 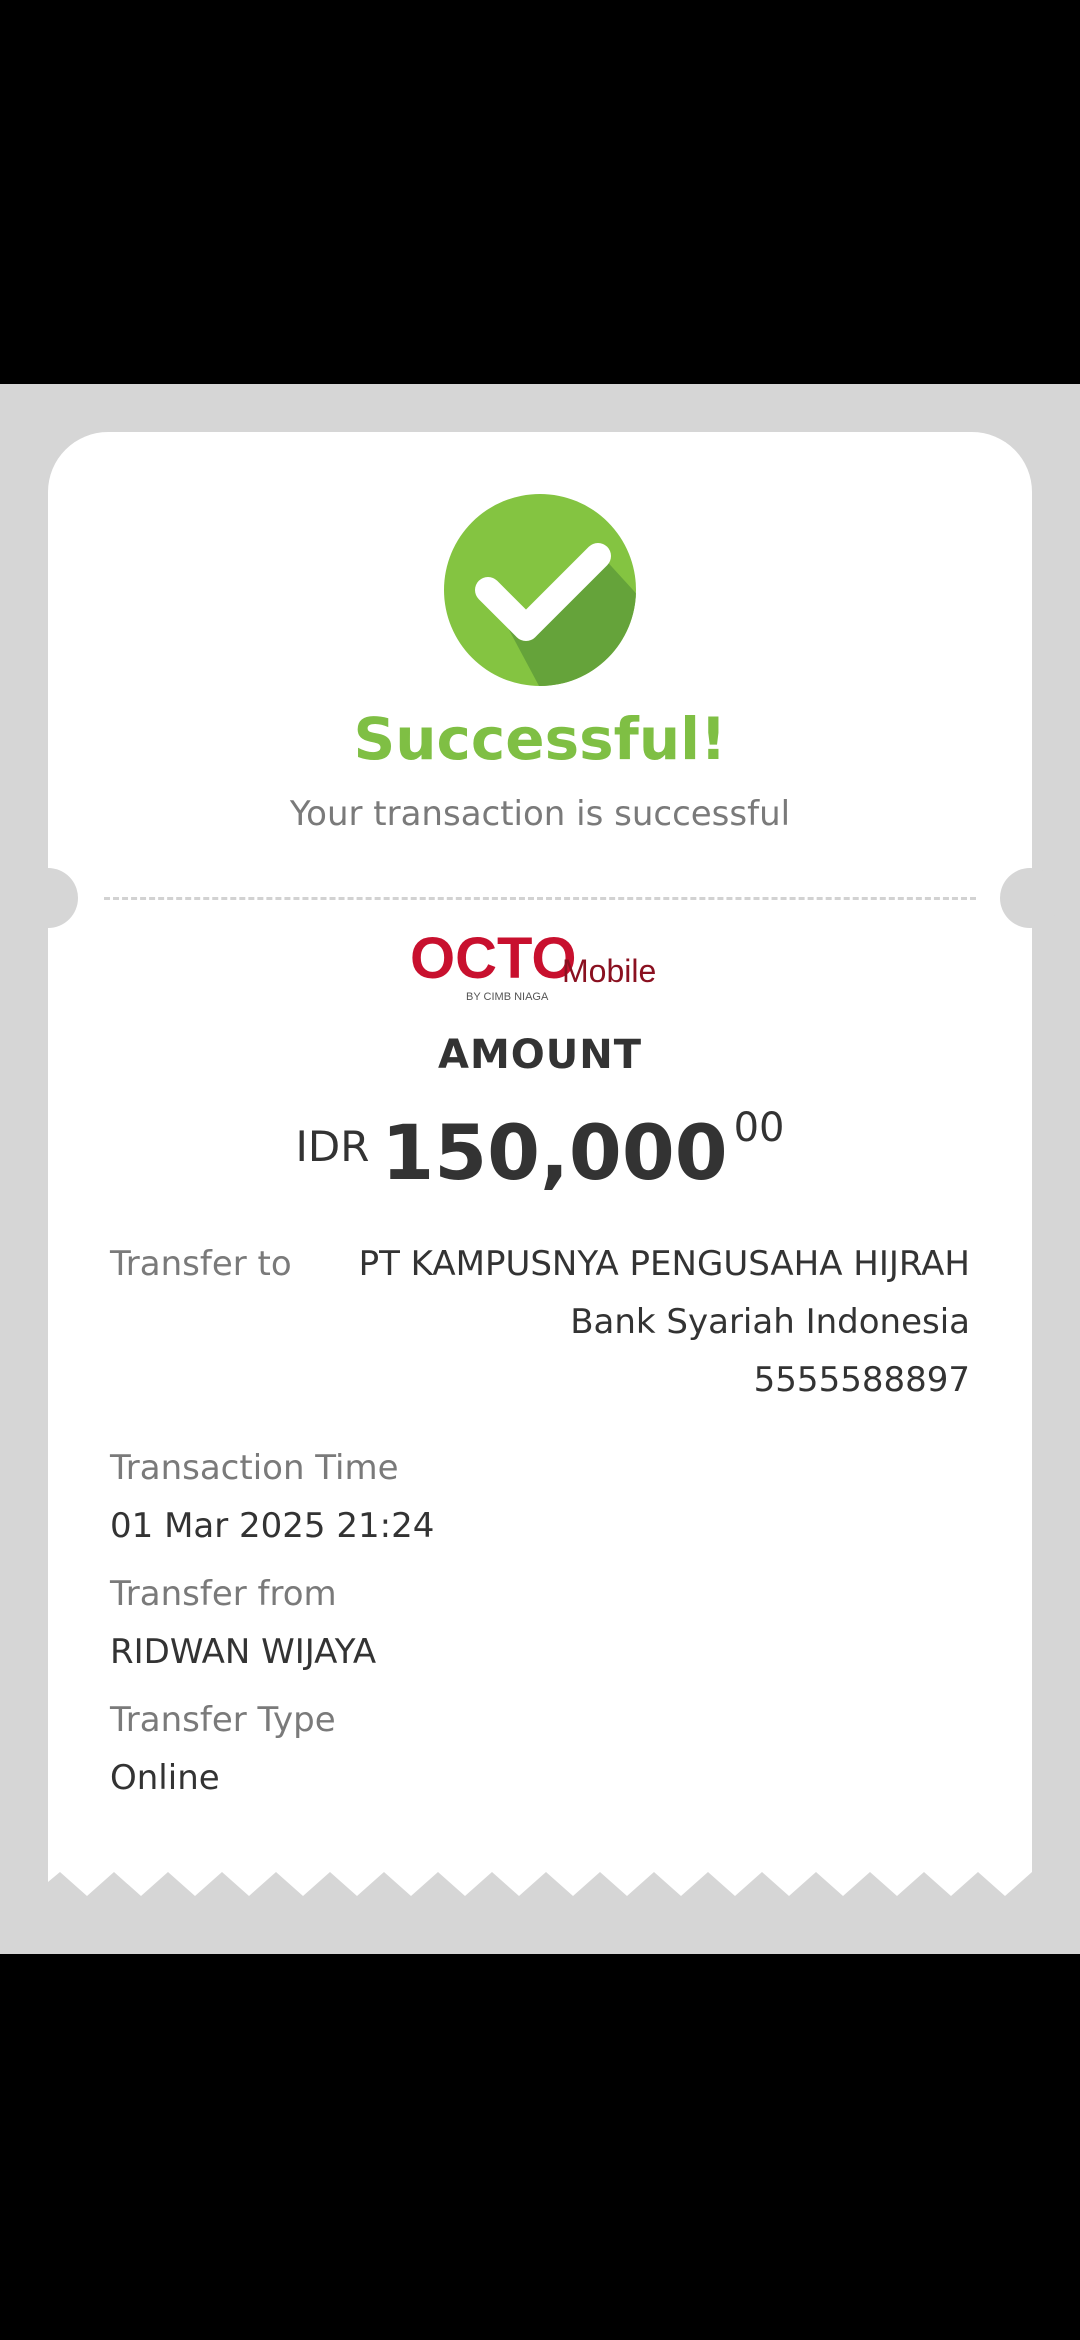 What do you see at coordinates (540, 1883) in the screenshot?
I see `receipt-zigzag-edge` at bounding box center [540, 1883].